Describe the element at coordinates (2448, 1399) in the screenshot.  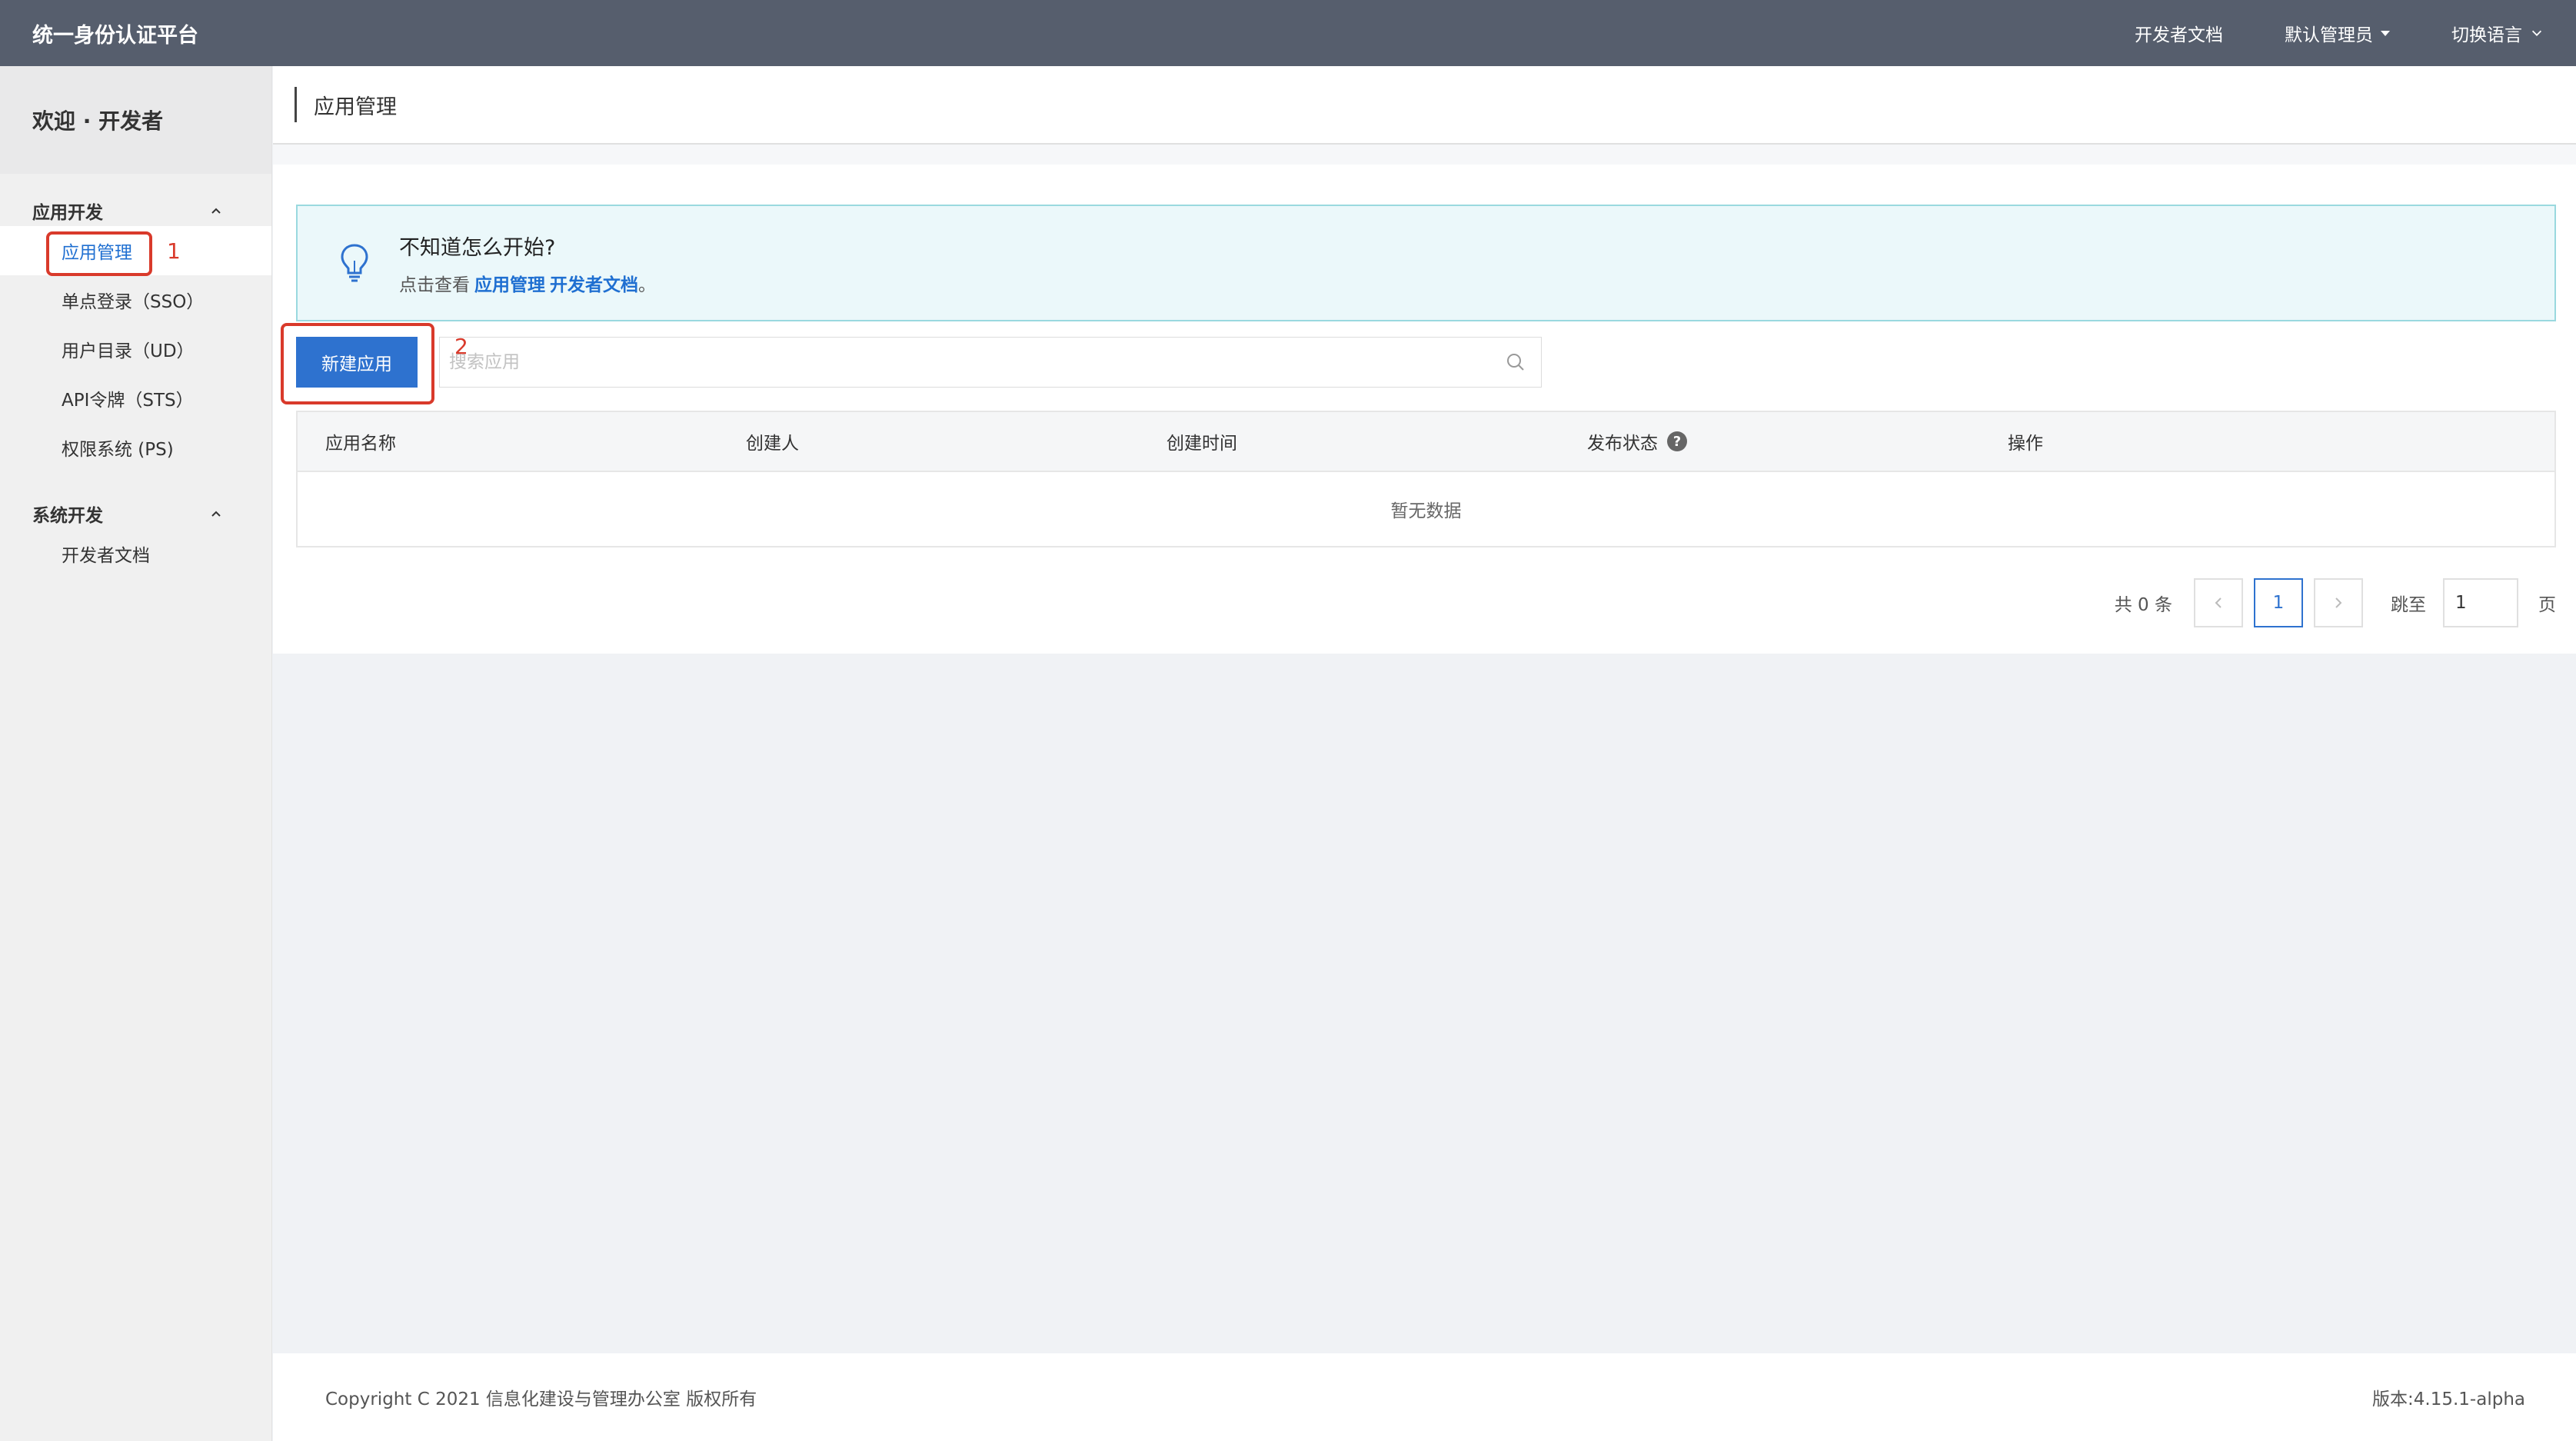
I see `version-text: 版本:4.15.1-alpha` at that location.